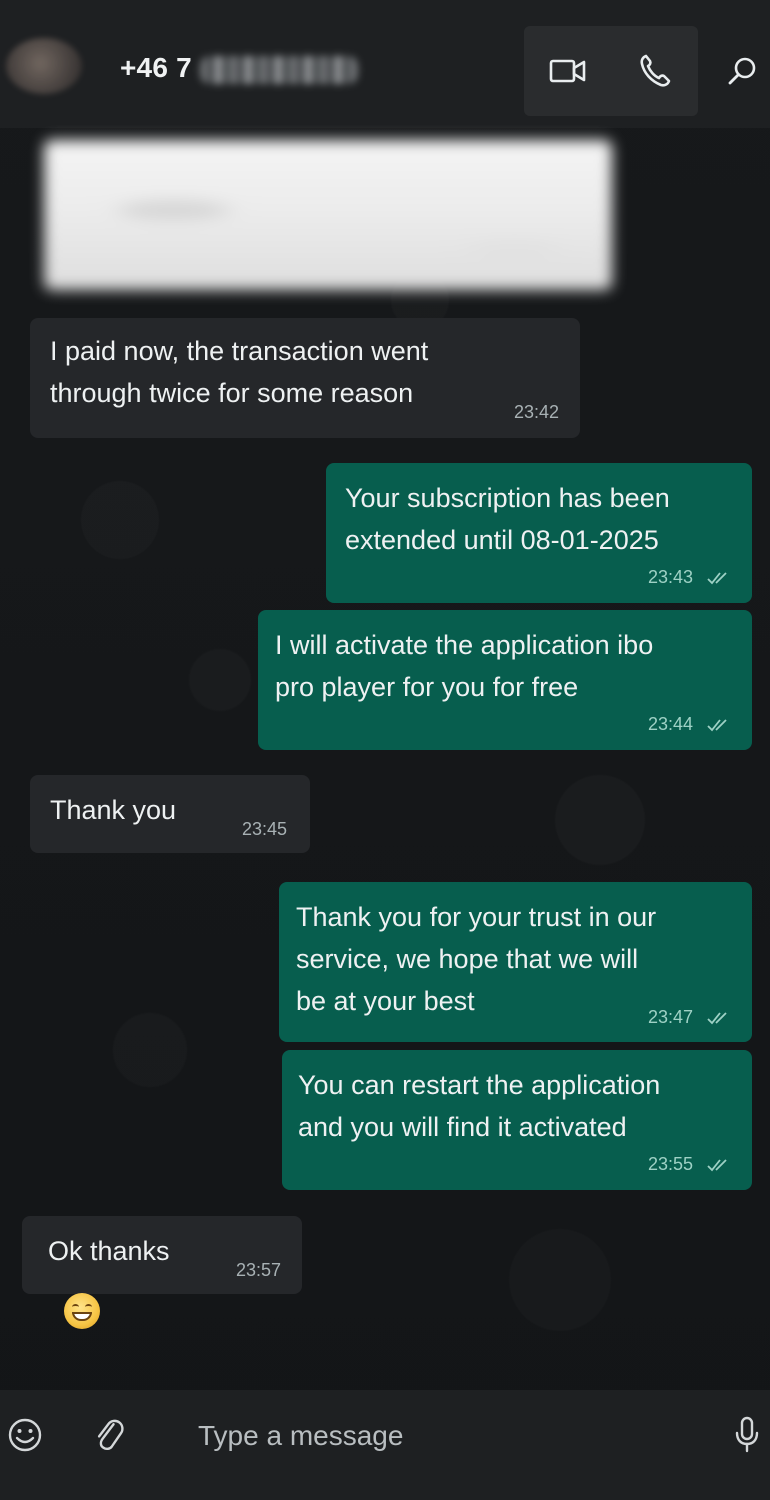  I want to click on message-composer, so click(385, 1445).